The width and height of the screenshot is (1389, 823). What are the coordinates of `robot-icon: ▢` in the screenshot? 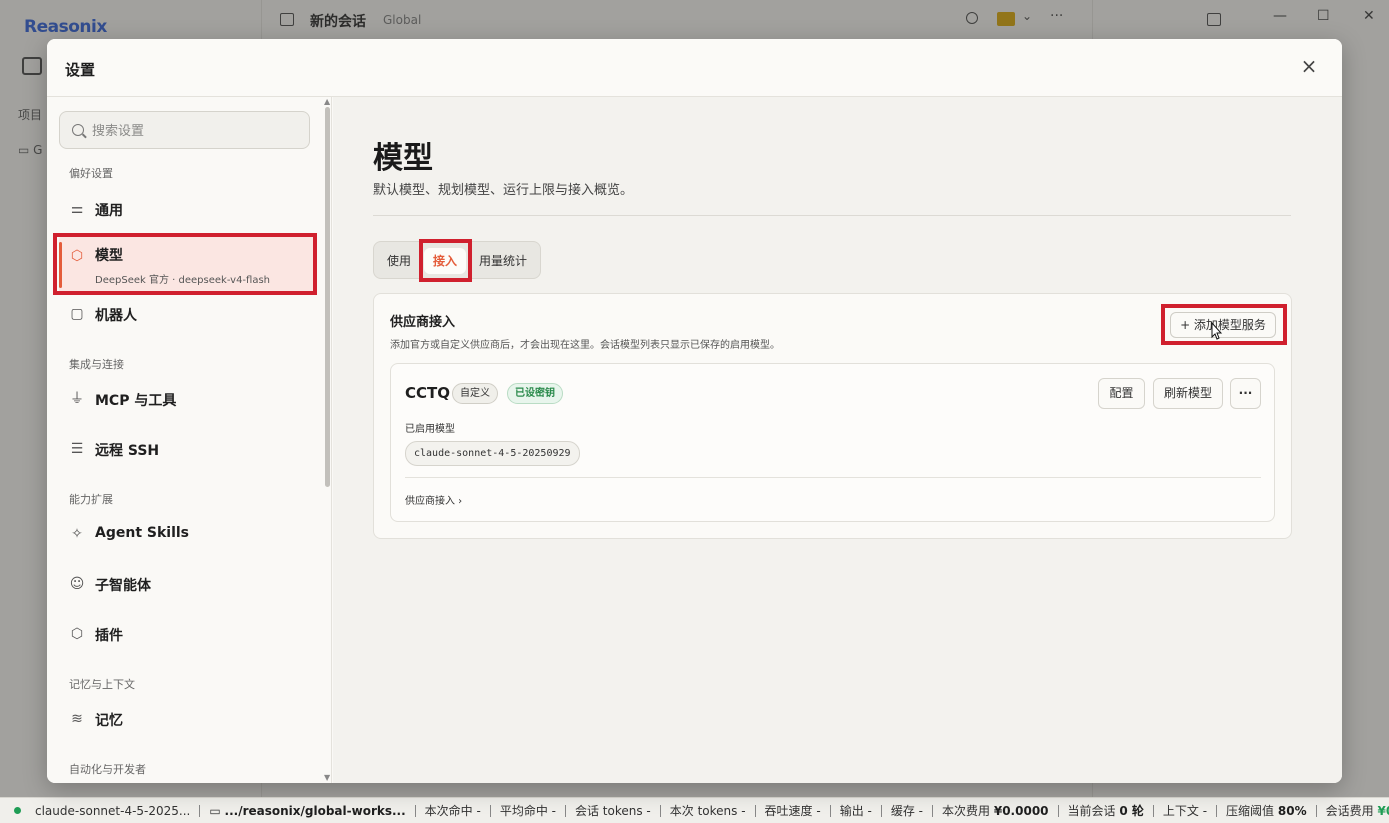 It's located at (77, 314).